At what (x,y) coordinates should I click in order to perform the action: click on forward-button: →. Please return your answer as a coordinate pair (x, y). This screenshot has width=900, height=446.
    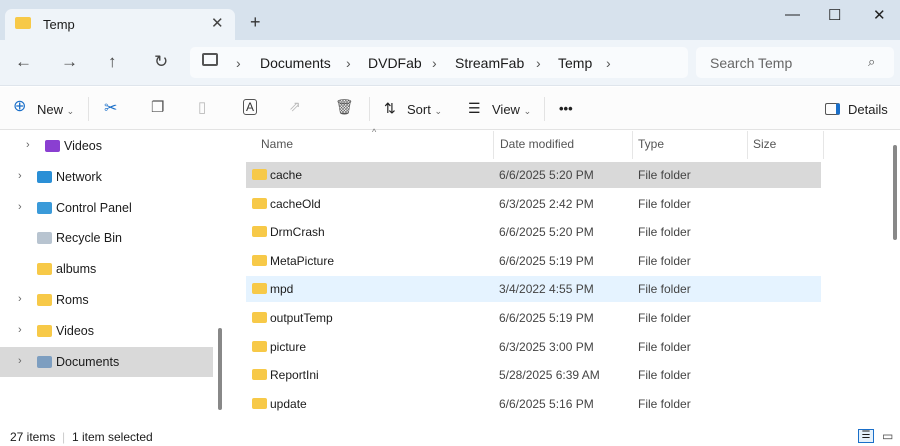
    Looking at the image, I should click on (69, 62).